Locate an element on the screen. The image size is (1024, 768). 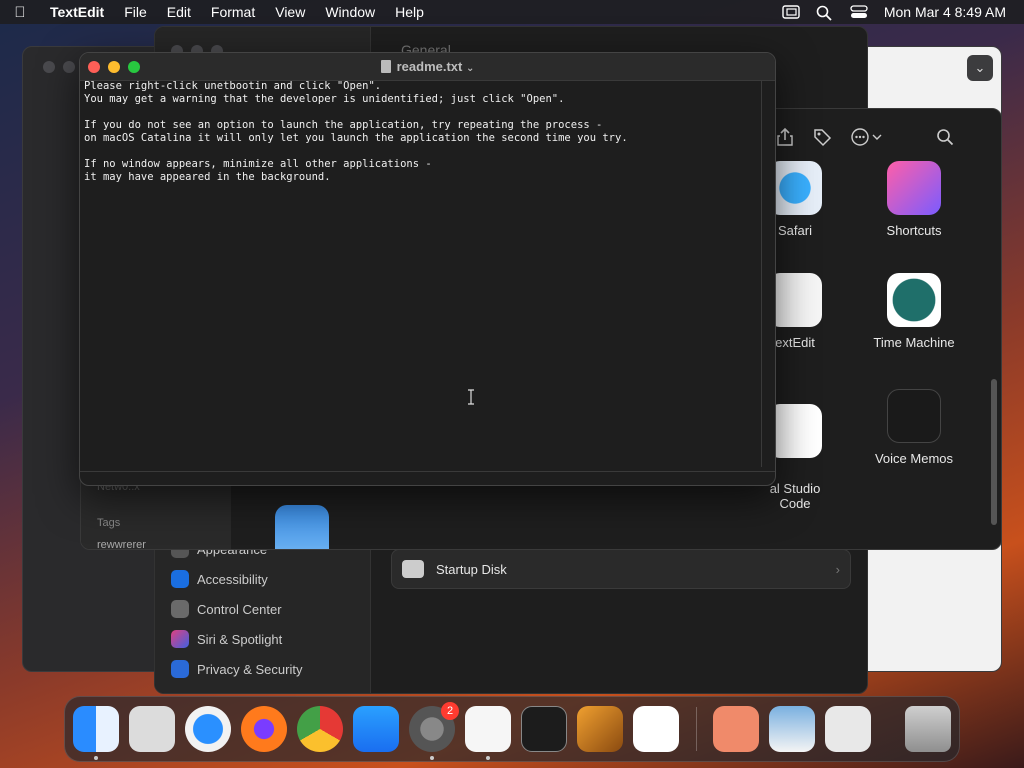
hand-icon is located at coordinates (180, 669).